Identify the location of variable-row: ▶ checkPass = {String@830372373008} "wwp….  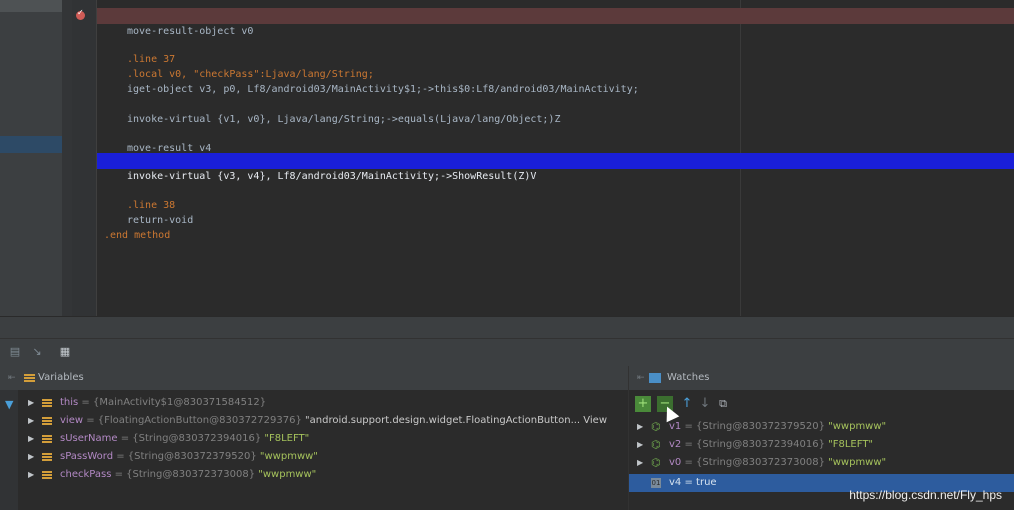
(314, 475).